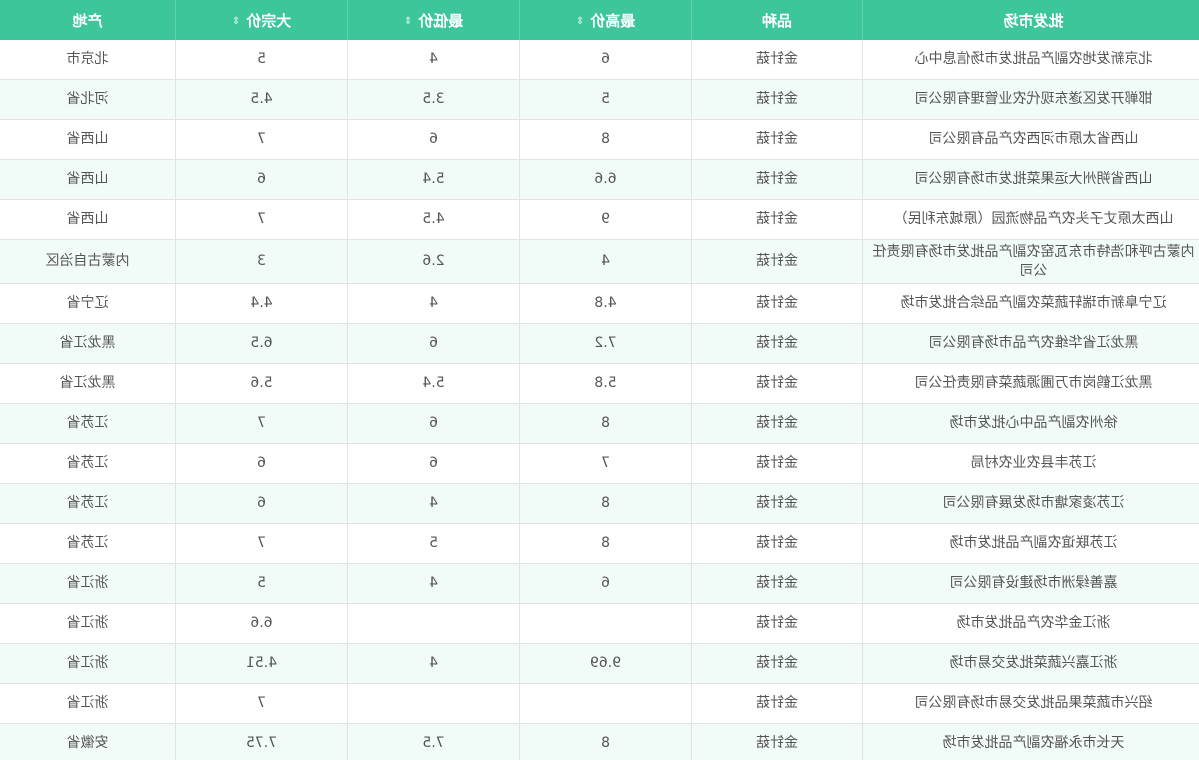  What do you see at coordinates (261, 741) in the screenshot?
I see `cell-bulk-price: 7.75` at bounding box center [261, 741].